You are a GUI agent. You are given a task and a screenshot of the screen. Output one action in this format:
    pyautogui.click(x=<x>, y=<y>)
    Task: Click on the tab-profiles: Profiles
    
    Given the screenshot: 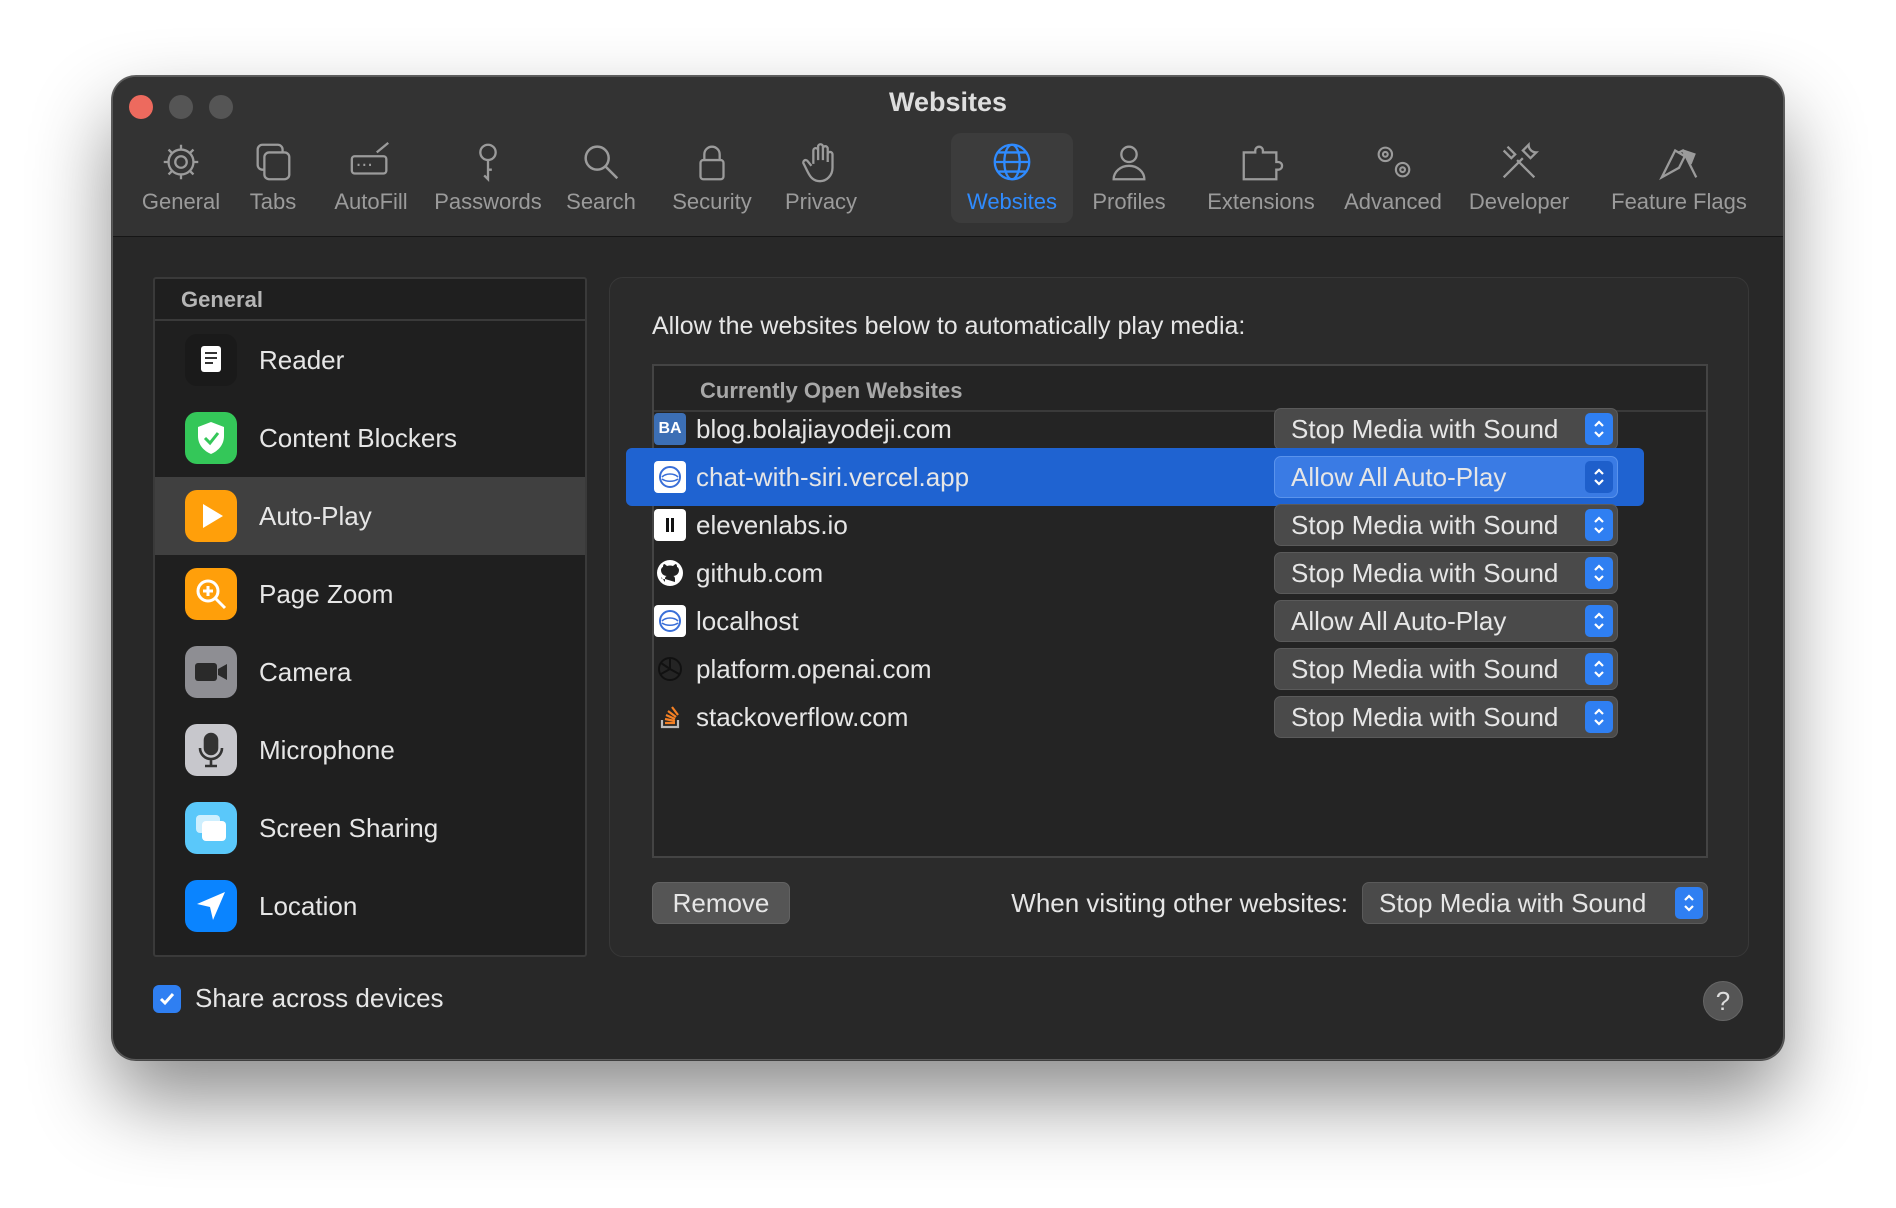 What is the action you would take?
    pyautogui.click(x=1129, y=178)
    